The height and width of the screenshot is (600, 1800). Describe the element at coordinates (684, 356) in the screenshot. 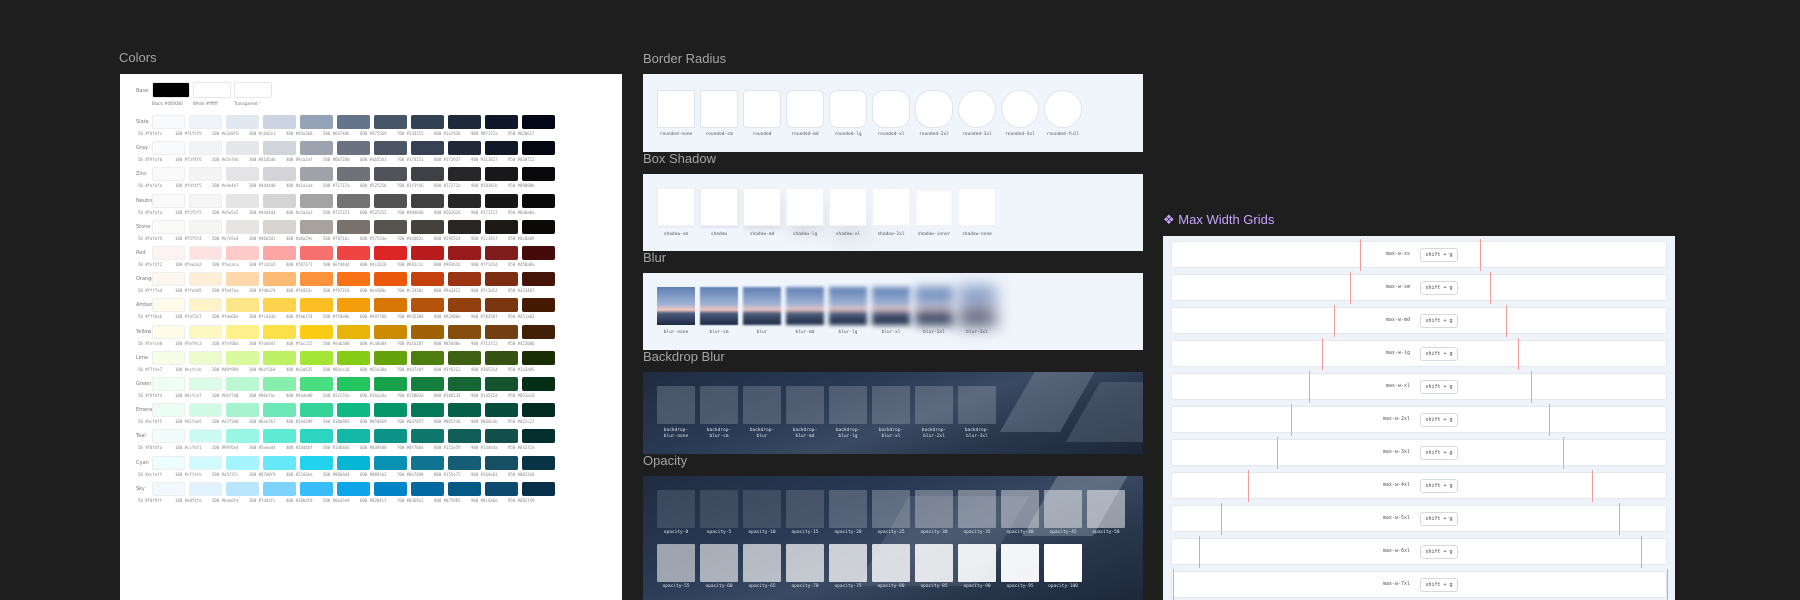

I see `backdrop-blur-title: Backdrop Blur` at that location.